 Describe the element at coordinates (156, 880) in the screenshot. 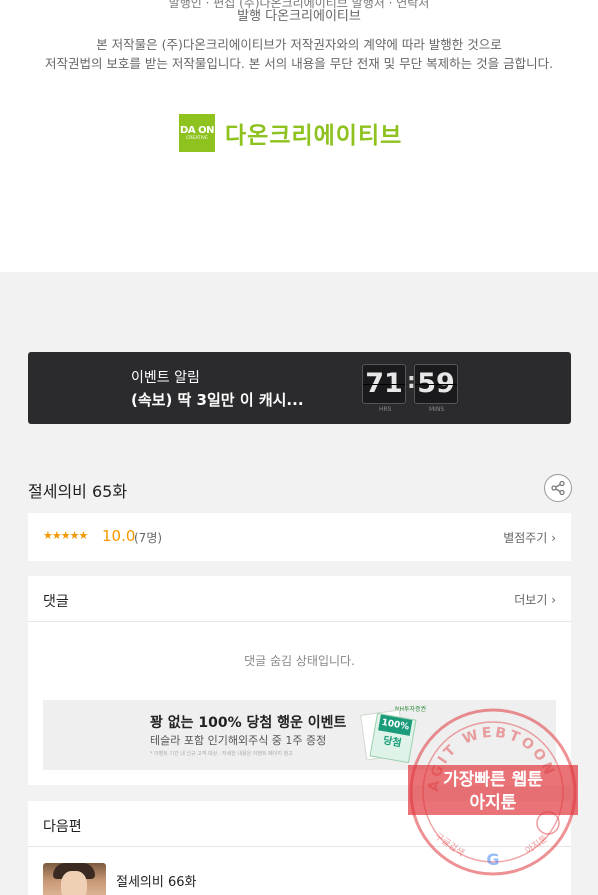

I see `next-episode-title: 절세의비 66화` at that location.